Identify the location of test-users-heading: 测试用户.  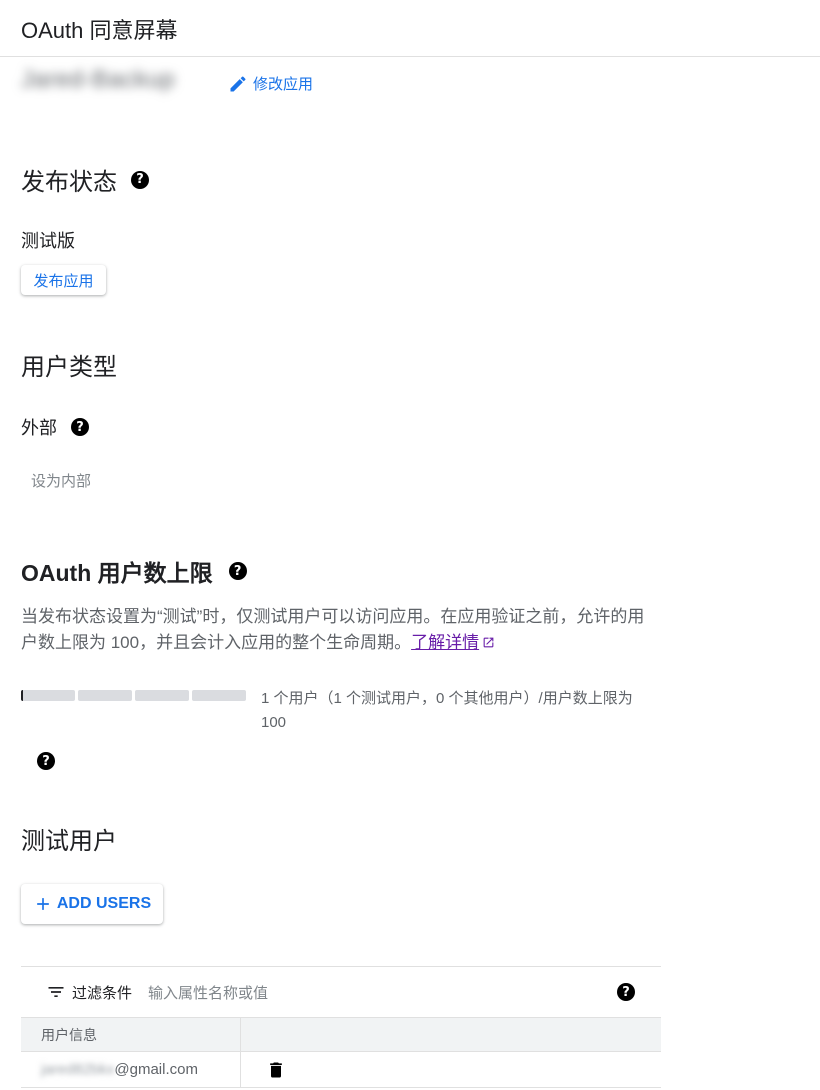
(69, 838).